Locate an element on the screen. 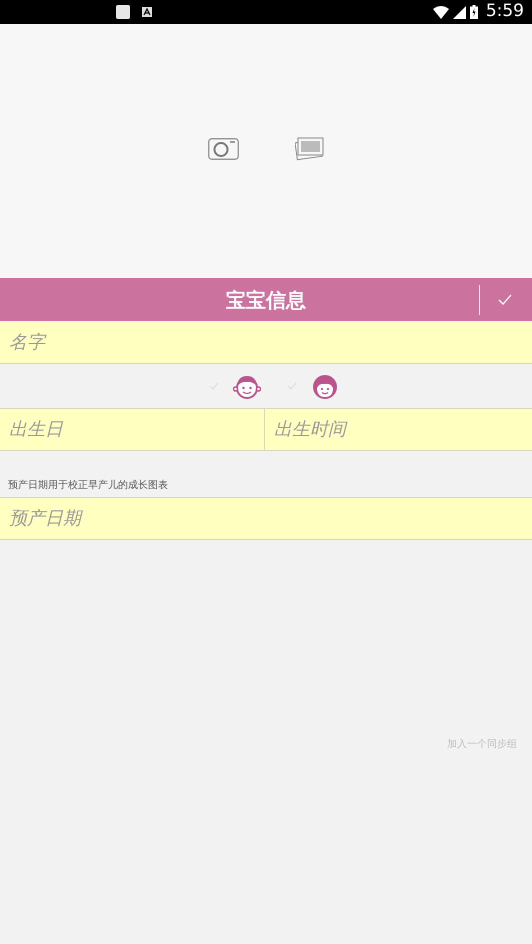 The image size is (532, 944). clock: 5:59 is located at coordinates (505, 12).